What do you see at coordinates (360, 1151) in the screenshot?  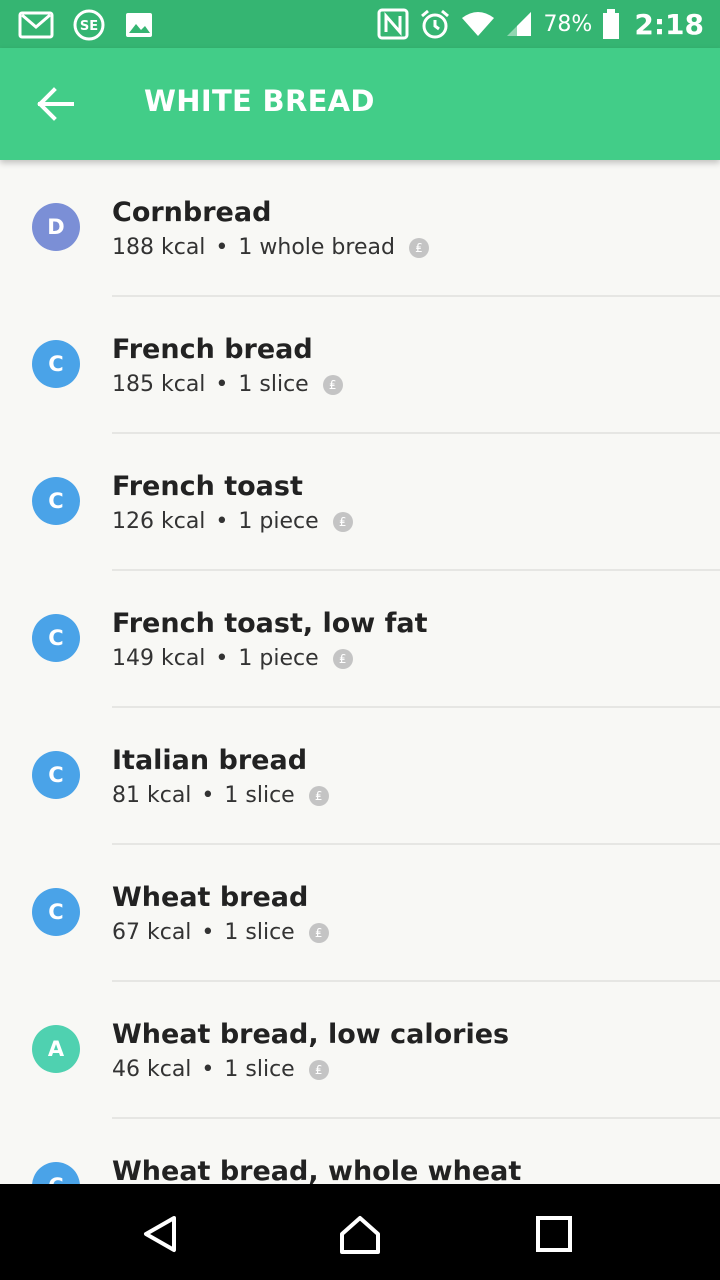 I see `list-item: C Wheat bread, whole wheat` at bounding box center [360, 1151].